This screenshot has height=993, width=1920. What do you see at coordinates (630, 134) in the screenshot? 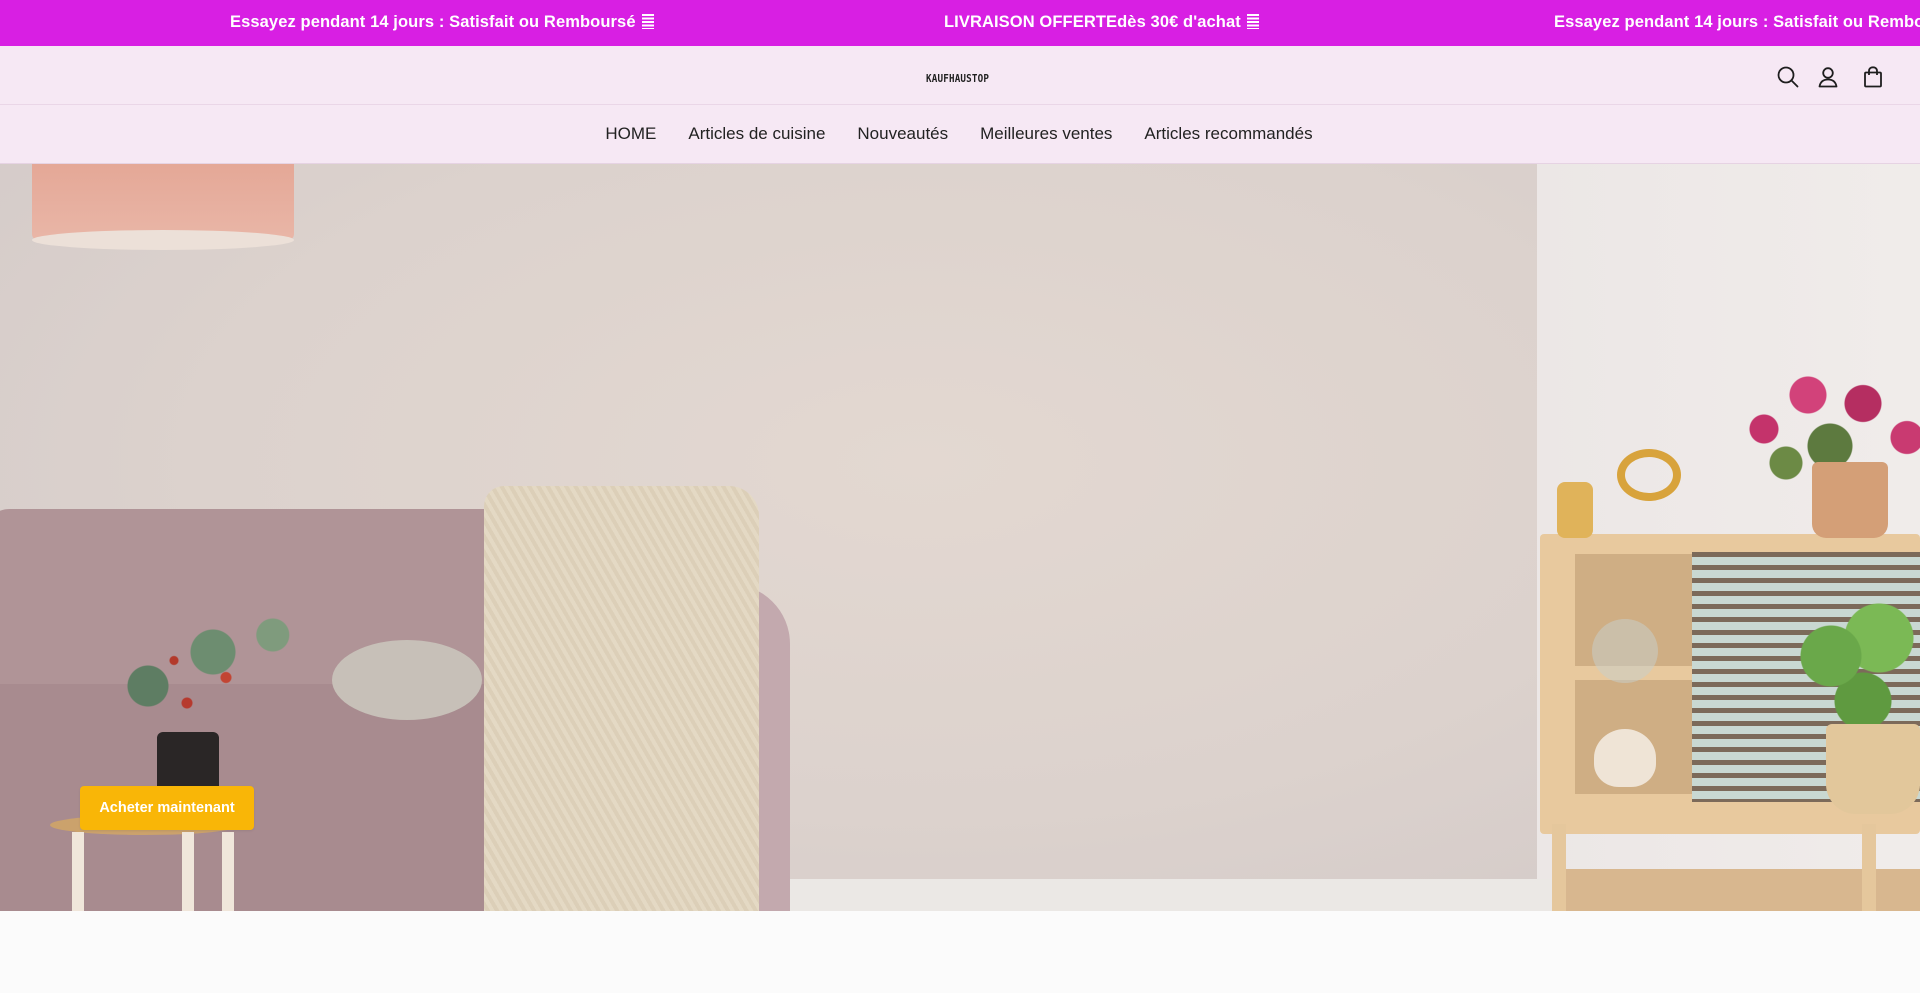
I see `nav-item-home: HOME` at bounding box center [630, 134].